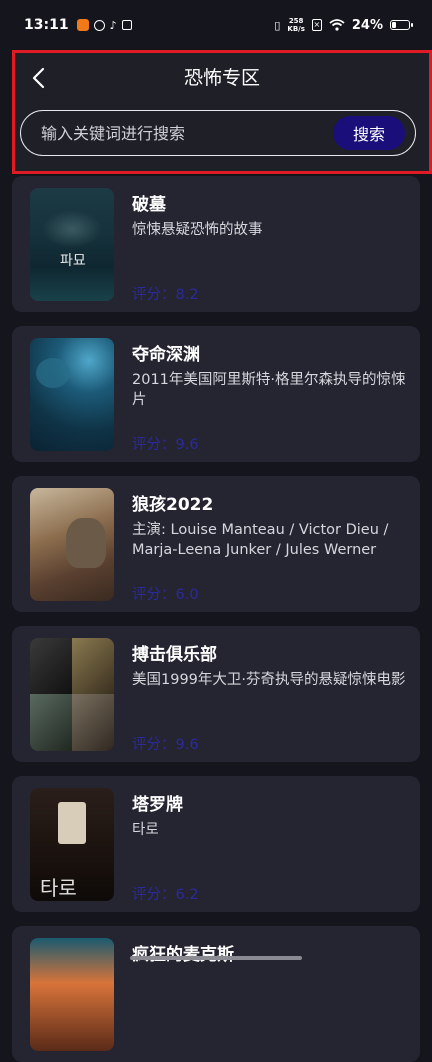 The height and width of the screenshot is (1062, 432). Describe the element at coordinates (72, 244) in the screenshot. I see `movie-poster: 파묘` at that location.